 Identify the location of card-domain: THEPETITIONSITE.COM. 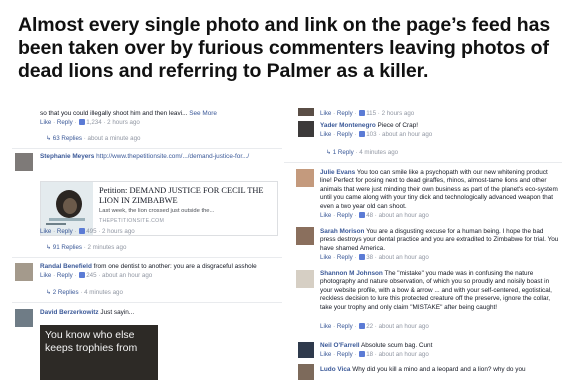
(132, 221).